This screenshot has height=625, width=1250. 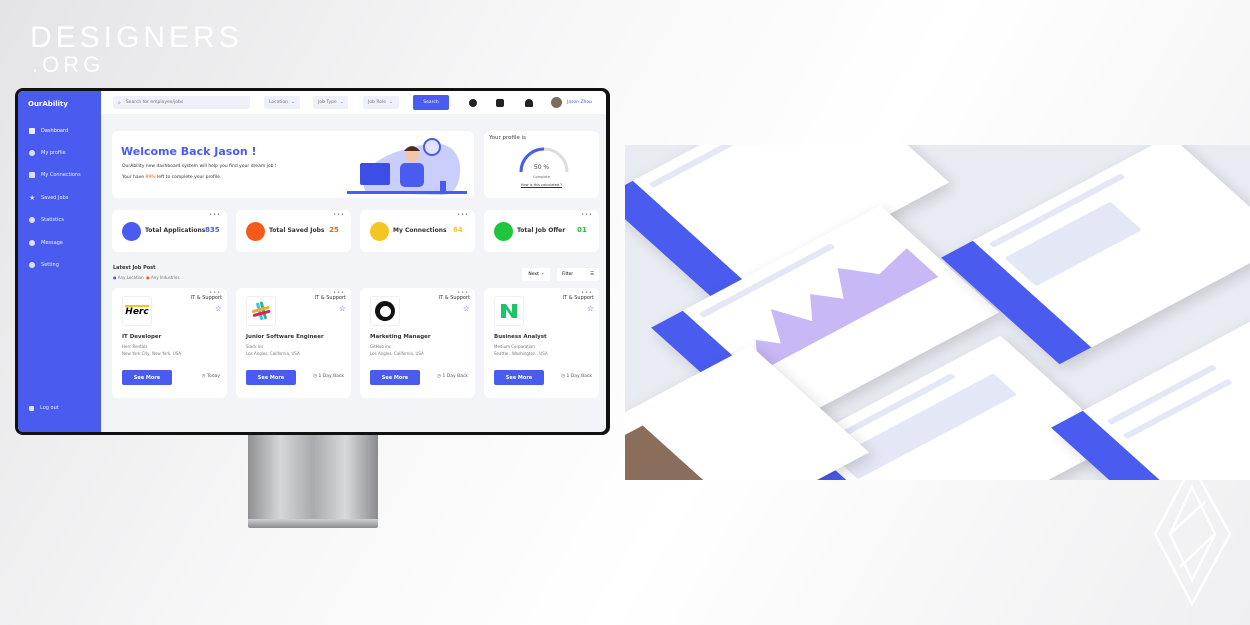 What do you see at coordinates (134, 268) in the screenshot?
I see `latest-job-post-title: Latest Job Post` at bounding box center [134, 268].